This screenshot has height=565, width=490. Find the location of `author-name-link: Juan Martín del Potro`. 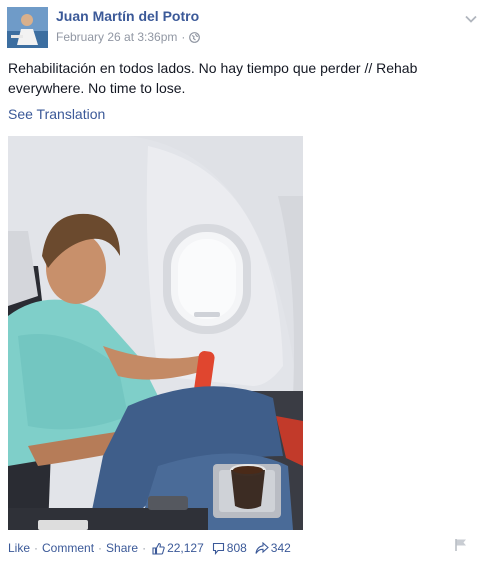

author-name-link: Juan Martín del Potro is located at coordinates (127, 16).